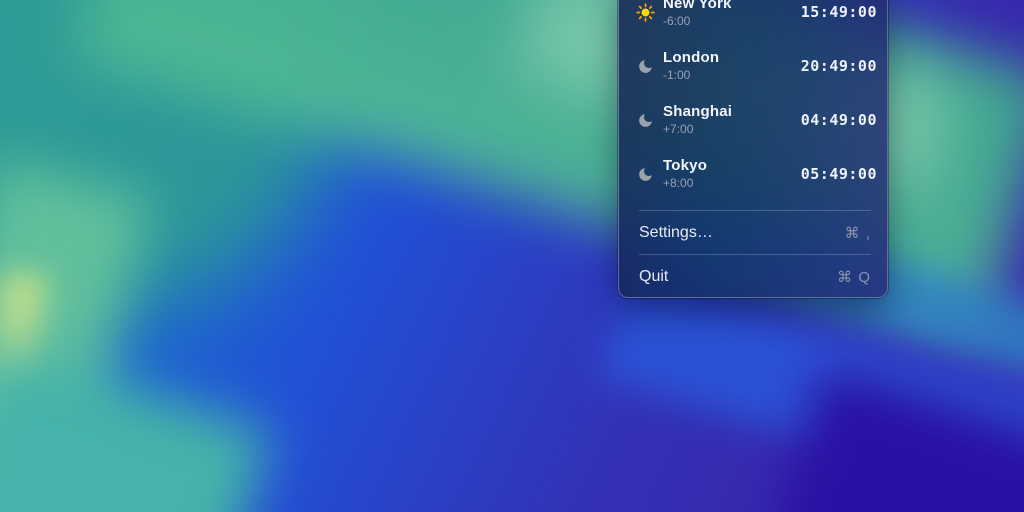  Describe the element at coordinates (691, 58) in the screenshot. I see `clock-city: London` at that location.